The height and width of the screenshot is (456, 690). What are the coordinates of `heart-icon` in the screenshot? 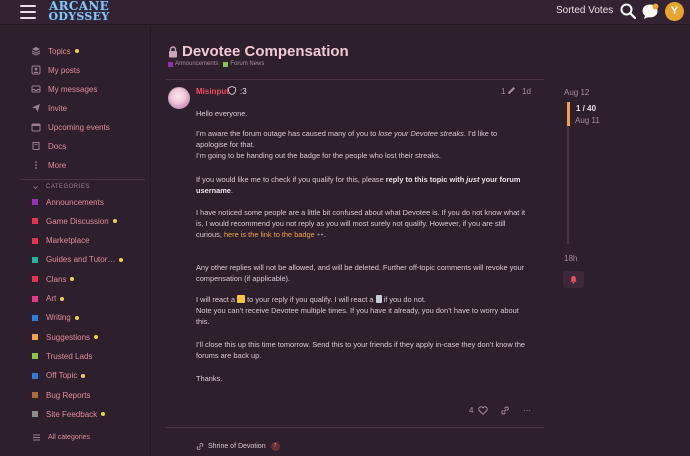 It's located at (483, 410).